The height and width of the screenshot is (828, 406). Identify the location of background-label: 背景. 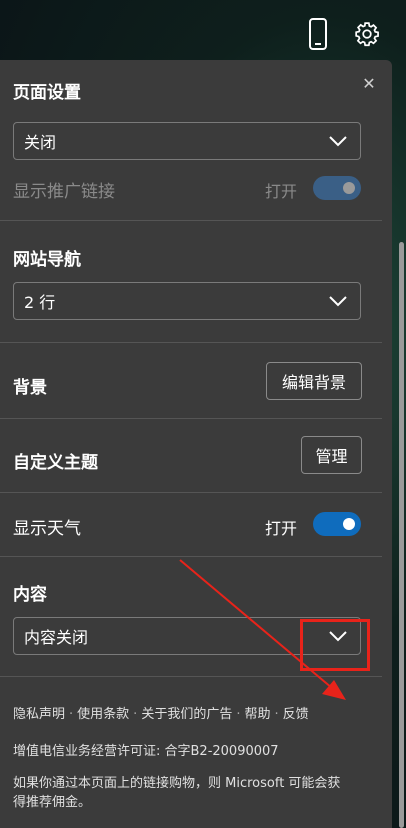
(30, 388).